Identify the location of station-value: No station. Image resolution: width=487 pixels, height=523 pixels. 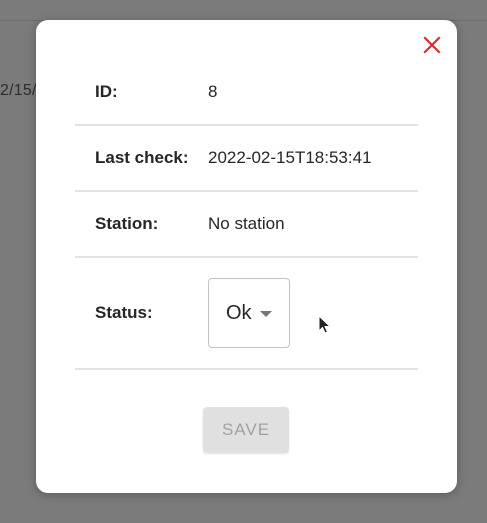
(246, 223).